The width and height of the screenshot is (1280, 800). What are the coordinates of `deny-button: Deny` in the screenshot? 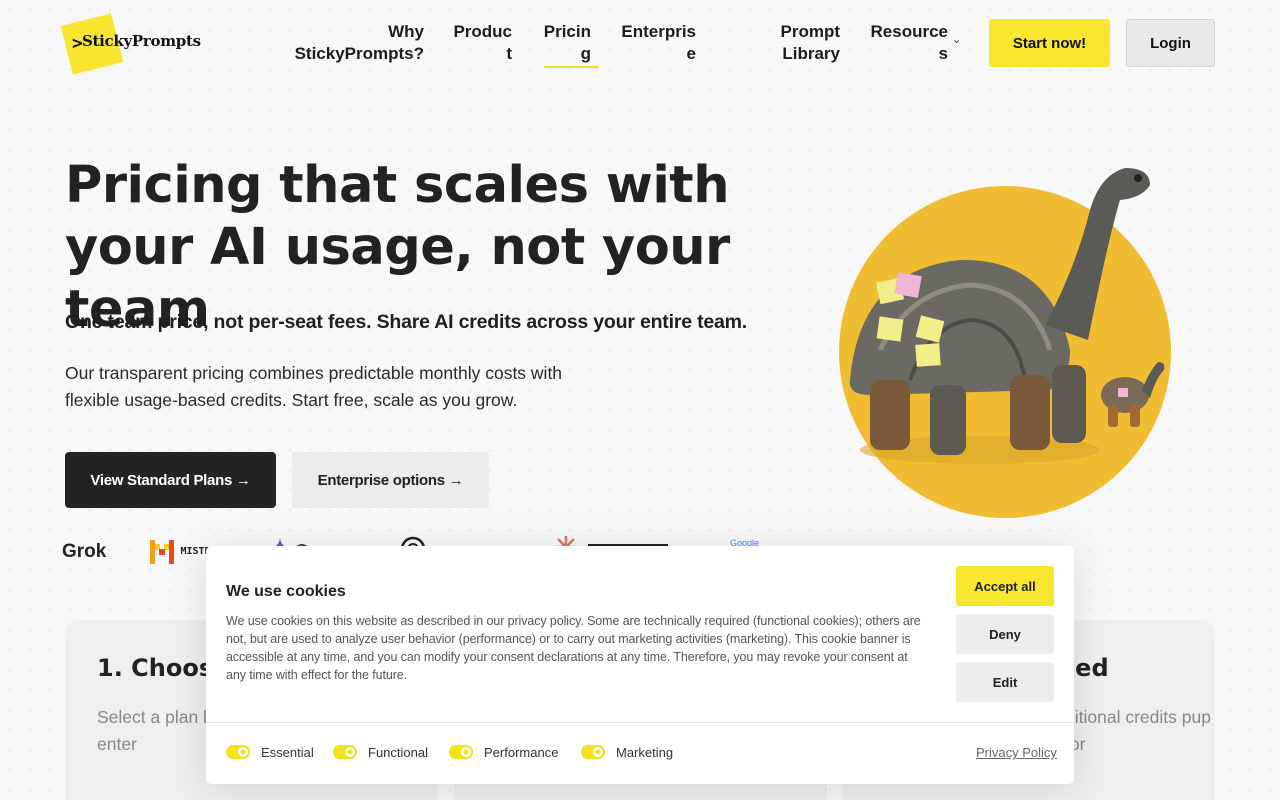 It's located at (1005, 634).